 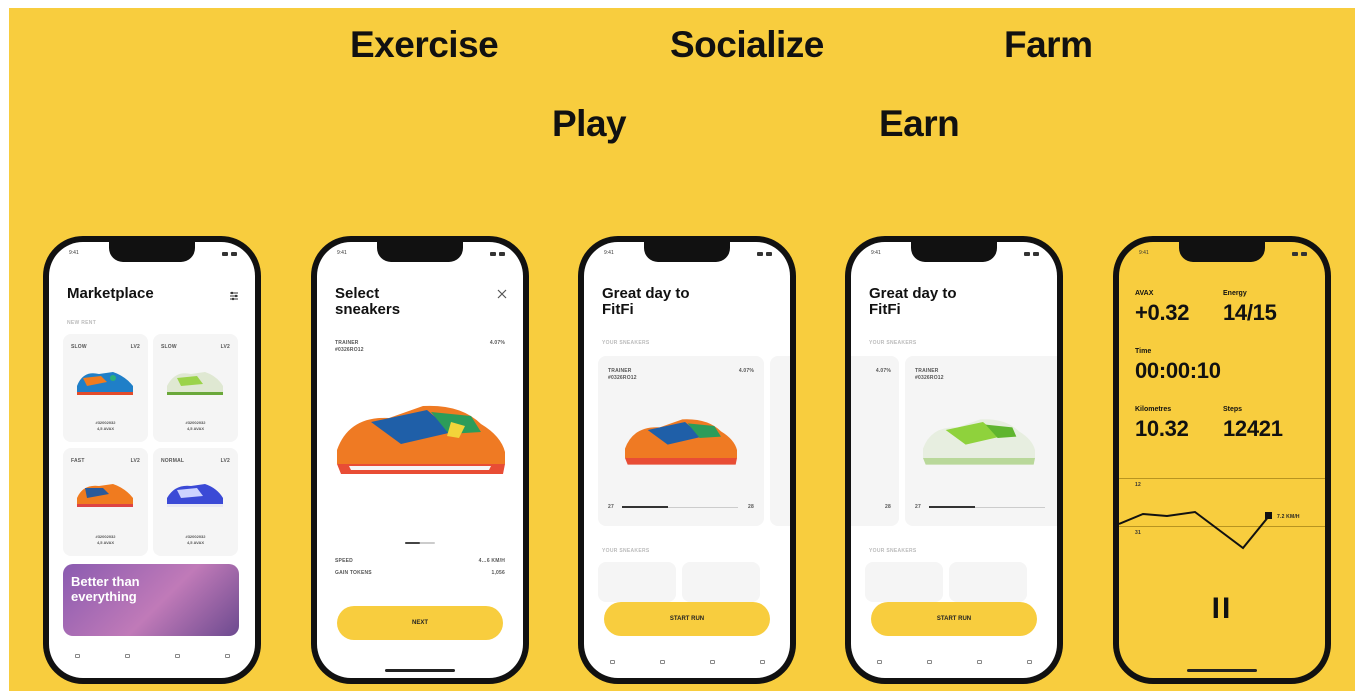 I want to click on tagline-farm: Farm, so click(x=1048, y=44).